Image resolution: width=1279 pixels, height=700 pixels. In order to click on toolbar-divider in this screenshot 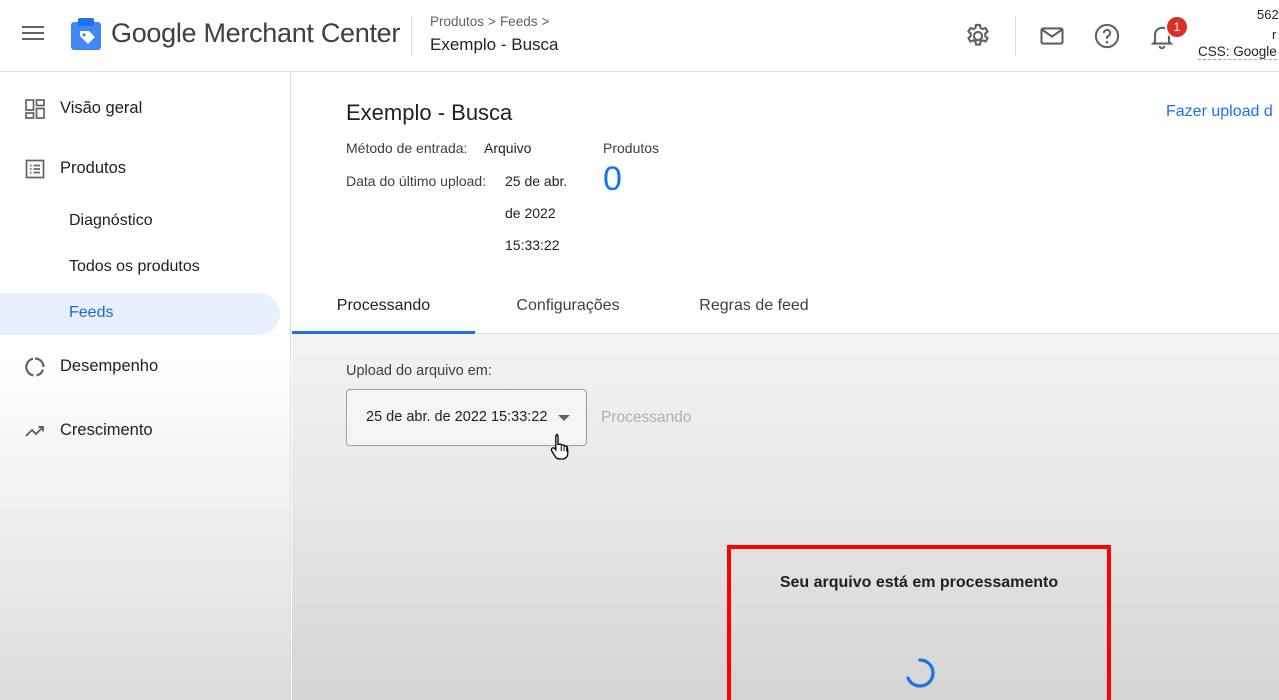, I will do `click(1015, 36)`.